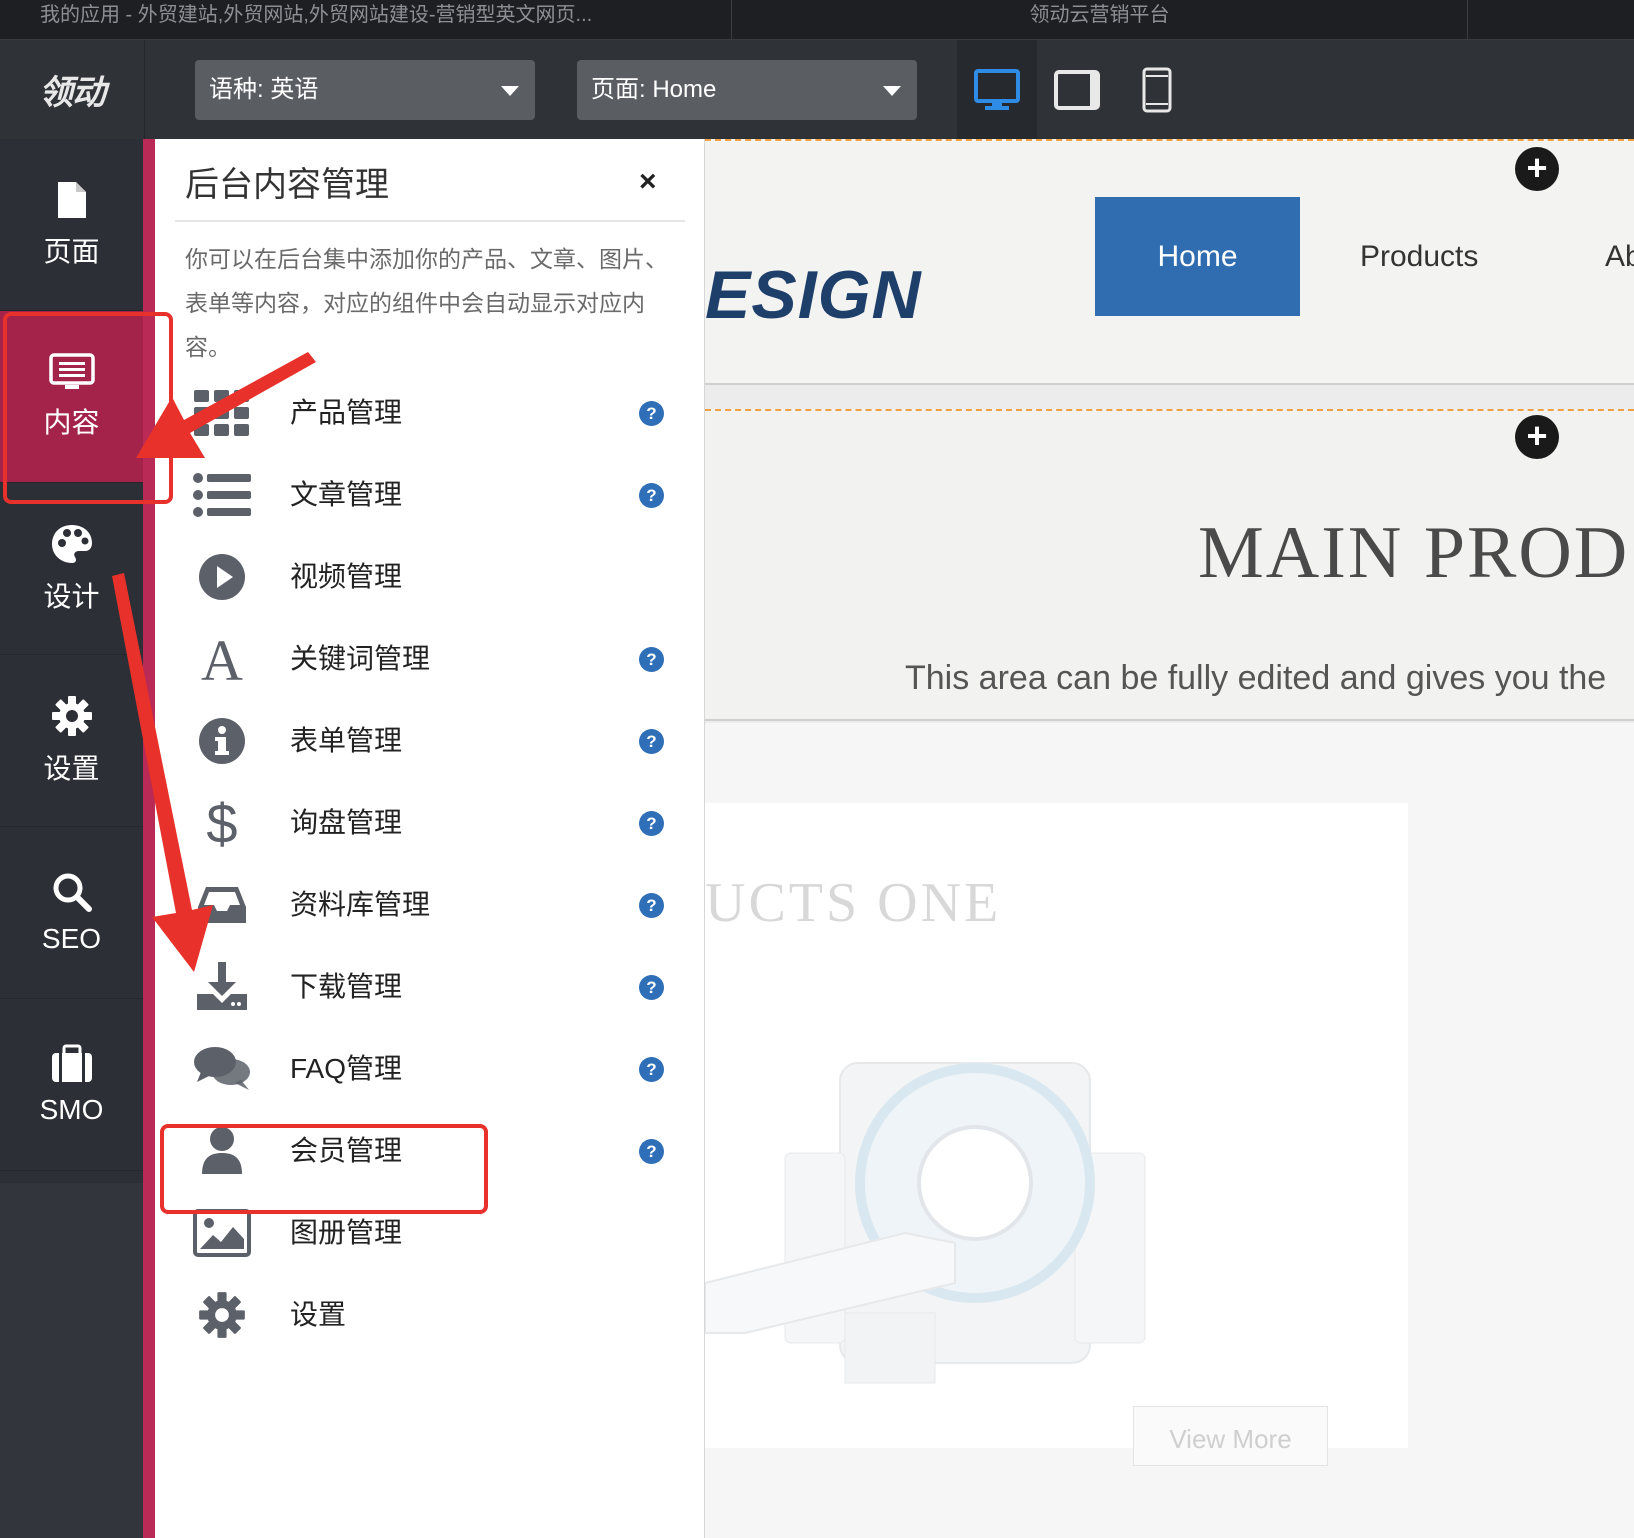 The image size is (1634, 1538). I want to click on site-nav-about: Ab, so click(1619, 256).